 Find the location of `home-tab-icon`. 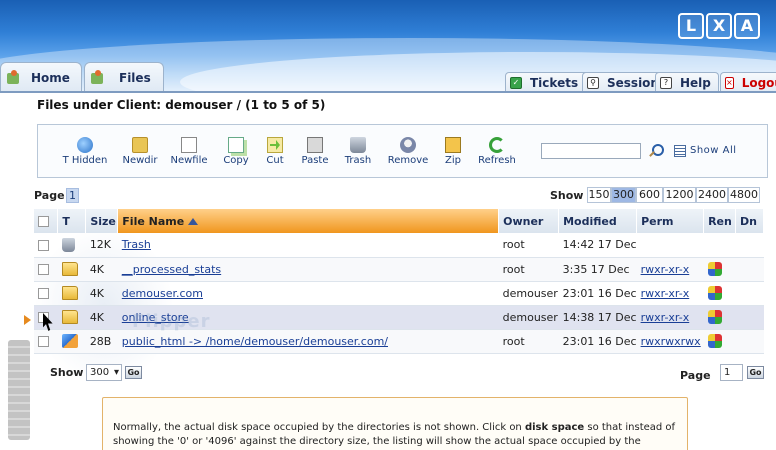

home-tab-icon is located at coordinates (13, 77).